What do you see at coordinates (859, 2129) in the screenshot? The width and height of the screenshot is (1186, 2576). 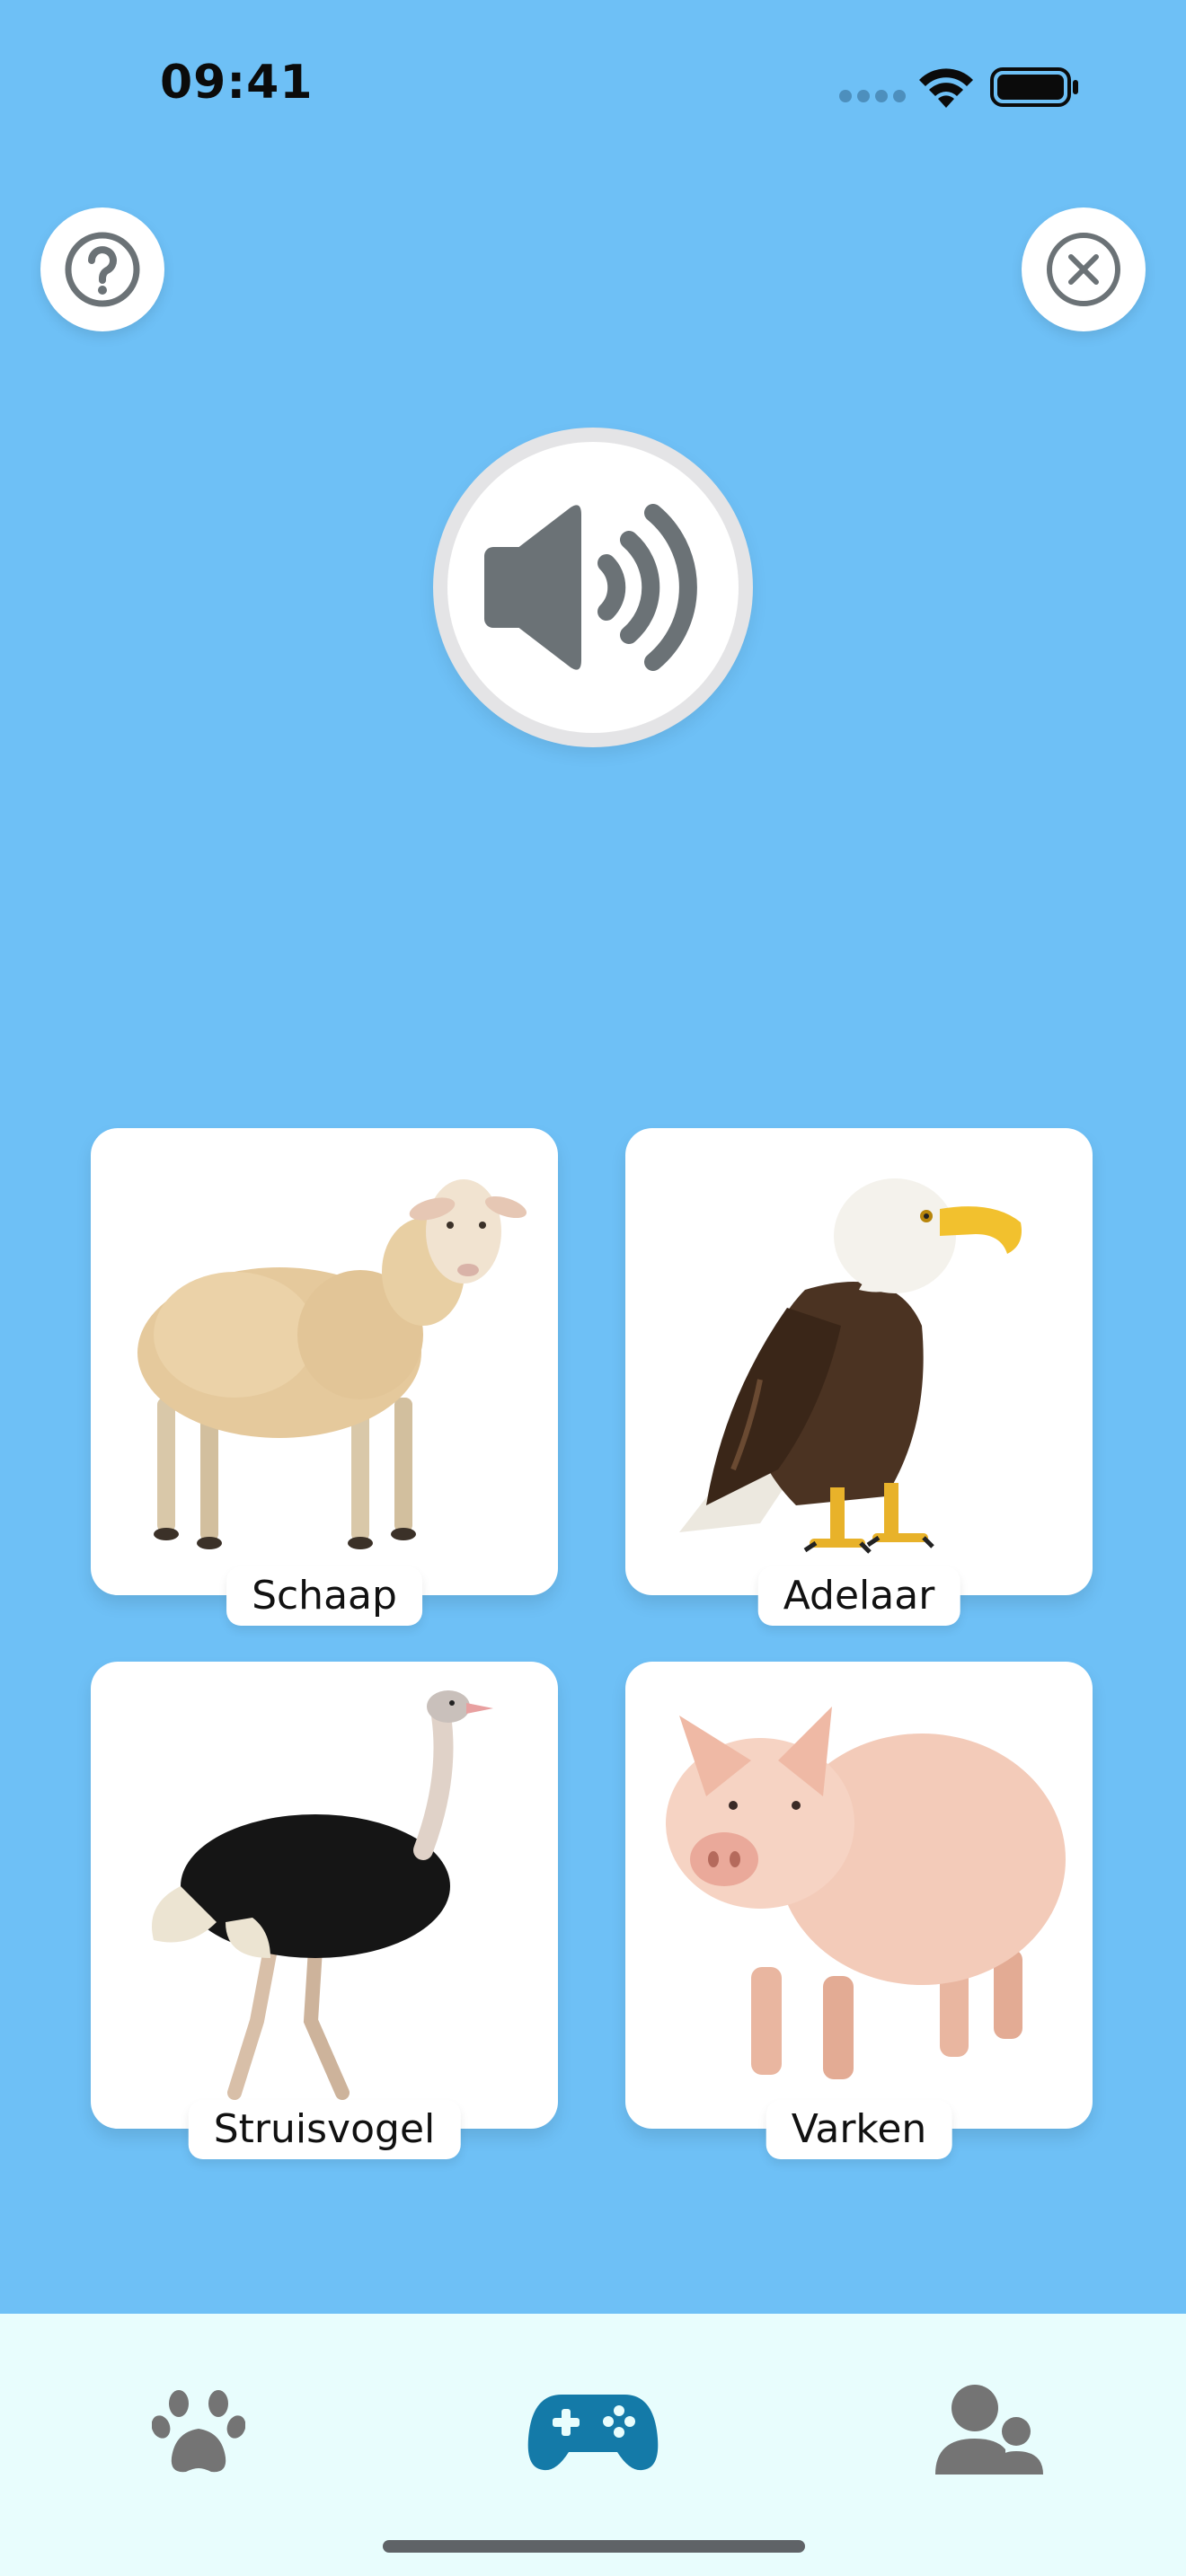 I see `choice-label: Varken` at bounding box center [859, 2129].